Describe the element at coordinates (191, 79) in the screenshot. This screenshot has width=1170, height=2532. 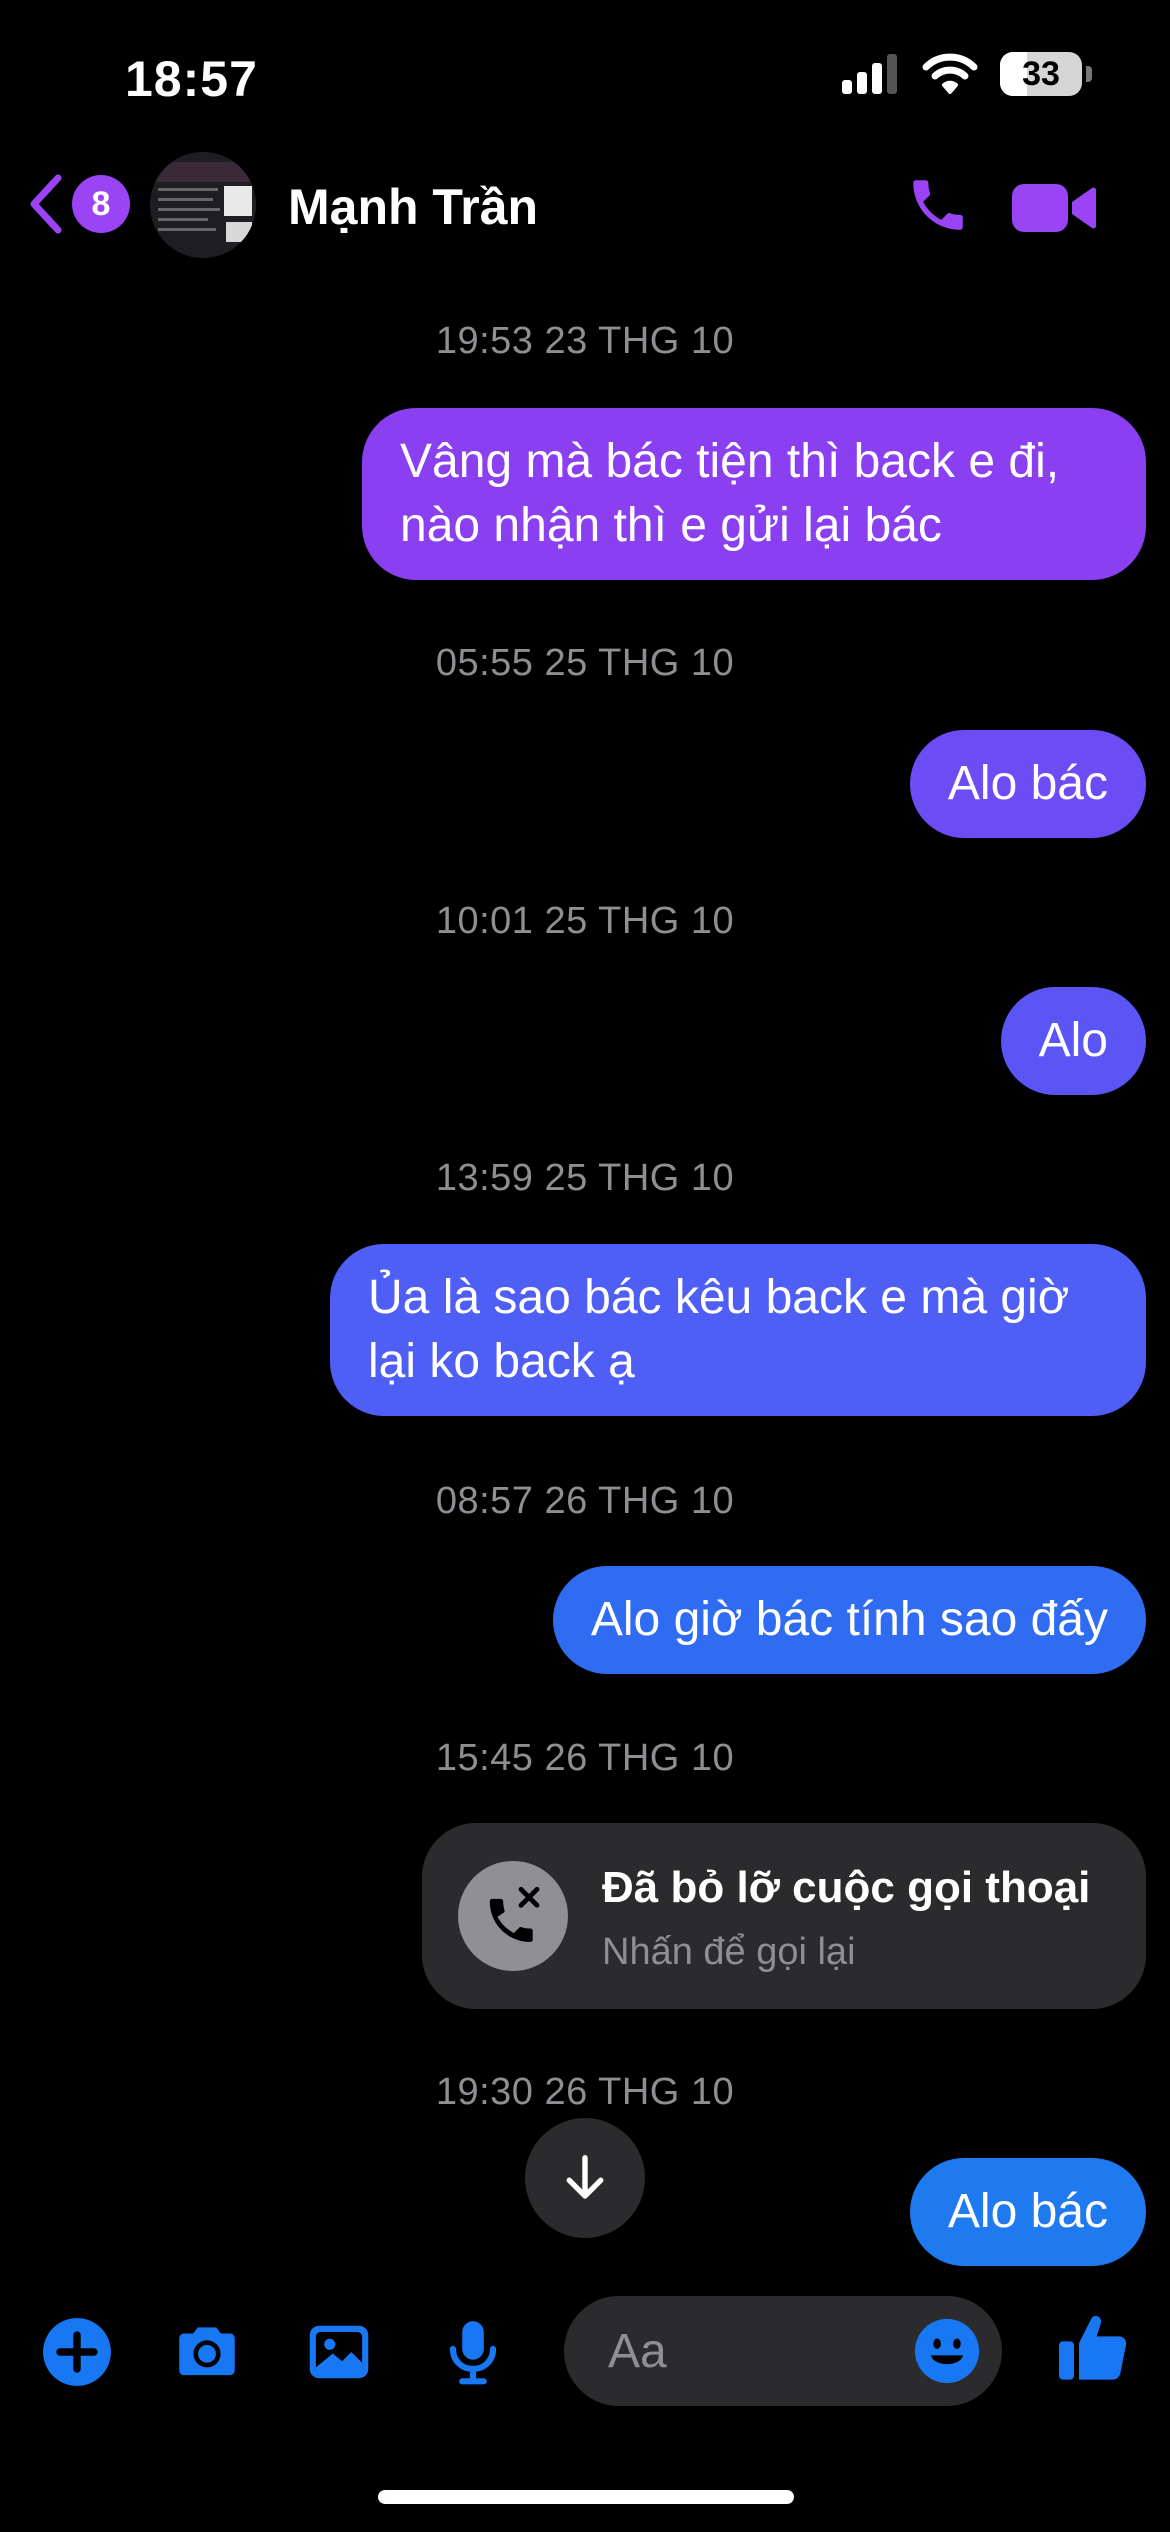
I see `status-time: 18:57` at that location.